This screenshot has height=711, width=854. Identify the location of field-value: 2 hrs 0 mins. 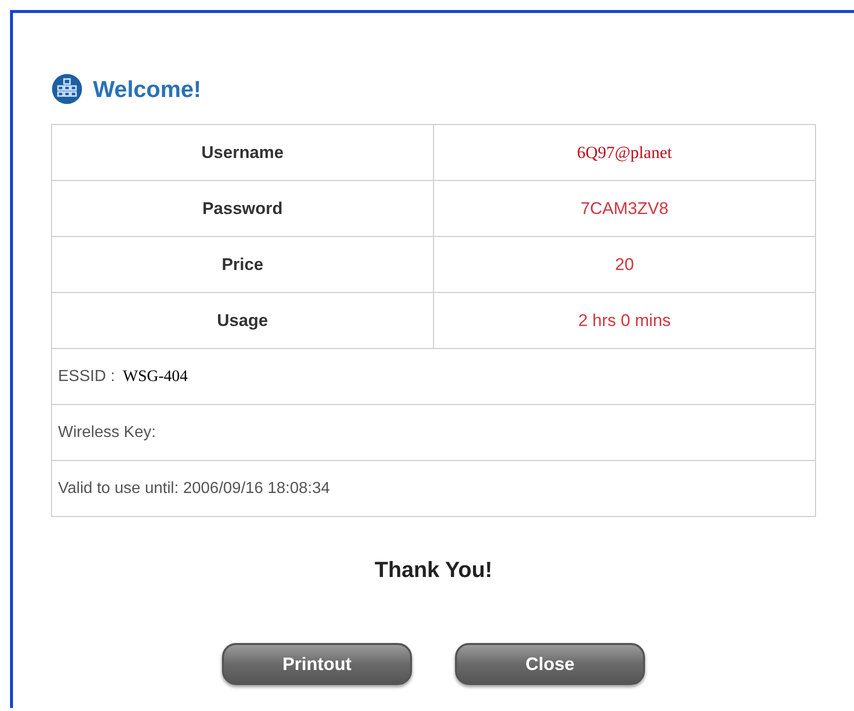
(625, 320).